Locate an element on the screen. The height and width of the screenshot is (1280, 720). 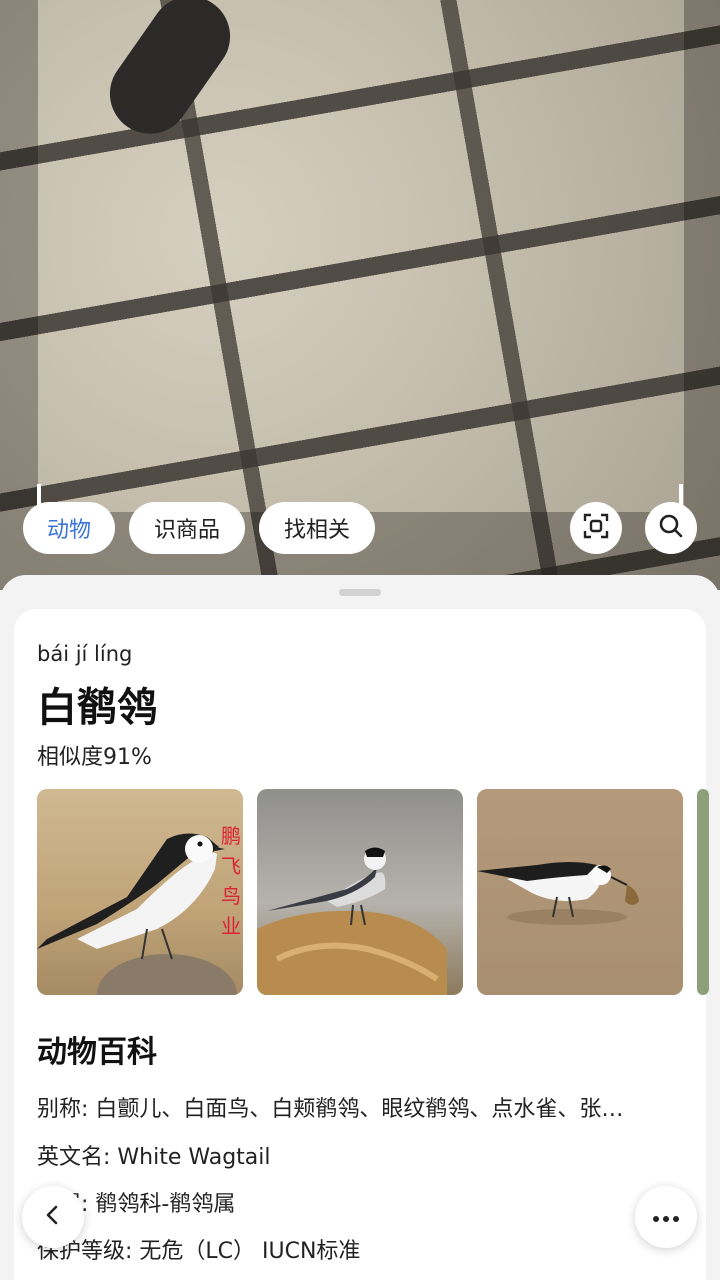
bird-tail-in-photo is located at coordinates (170, 75).